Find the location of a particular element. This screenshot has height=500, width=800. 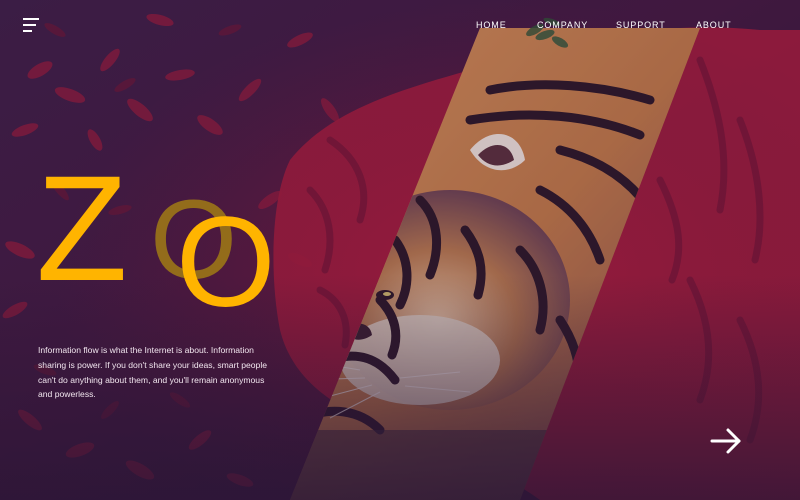

next-slide-button is located at coordinates (726, 441).